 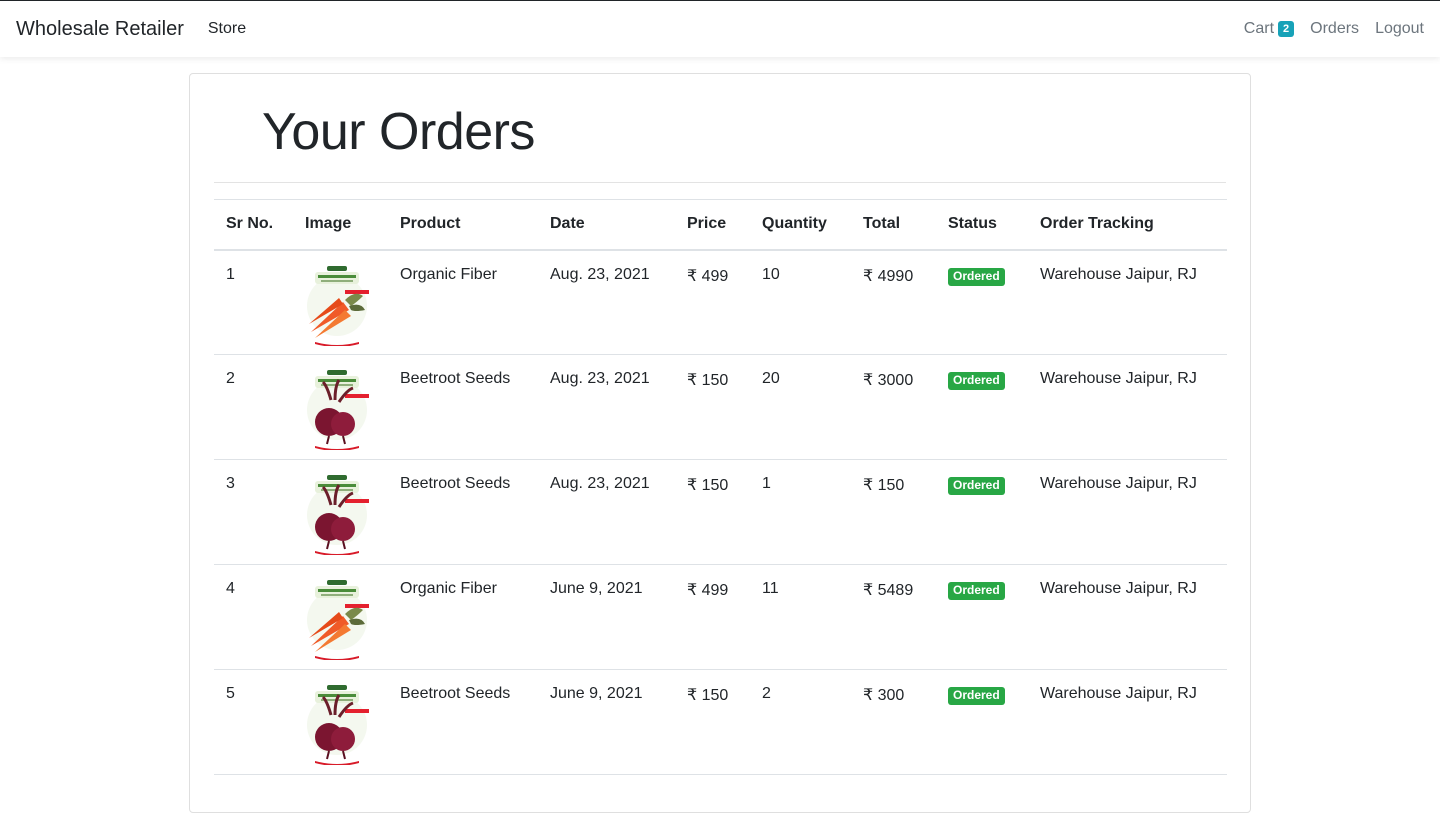 What do you see at coordinates (227, 29) in the screenshot?
I see `nav-store-link: Store` at bounding box center [227, 29].